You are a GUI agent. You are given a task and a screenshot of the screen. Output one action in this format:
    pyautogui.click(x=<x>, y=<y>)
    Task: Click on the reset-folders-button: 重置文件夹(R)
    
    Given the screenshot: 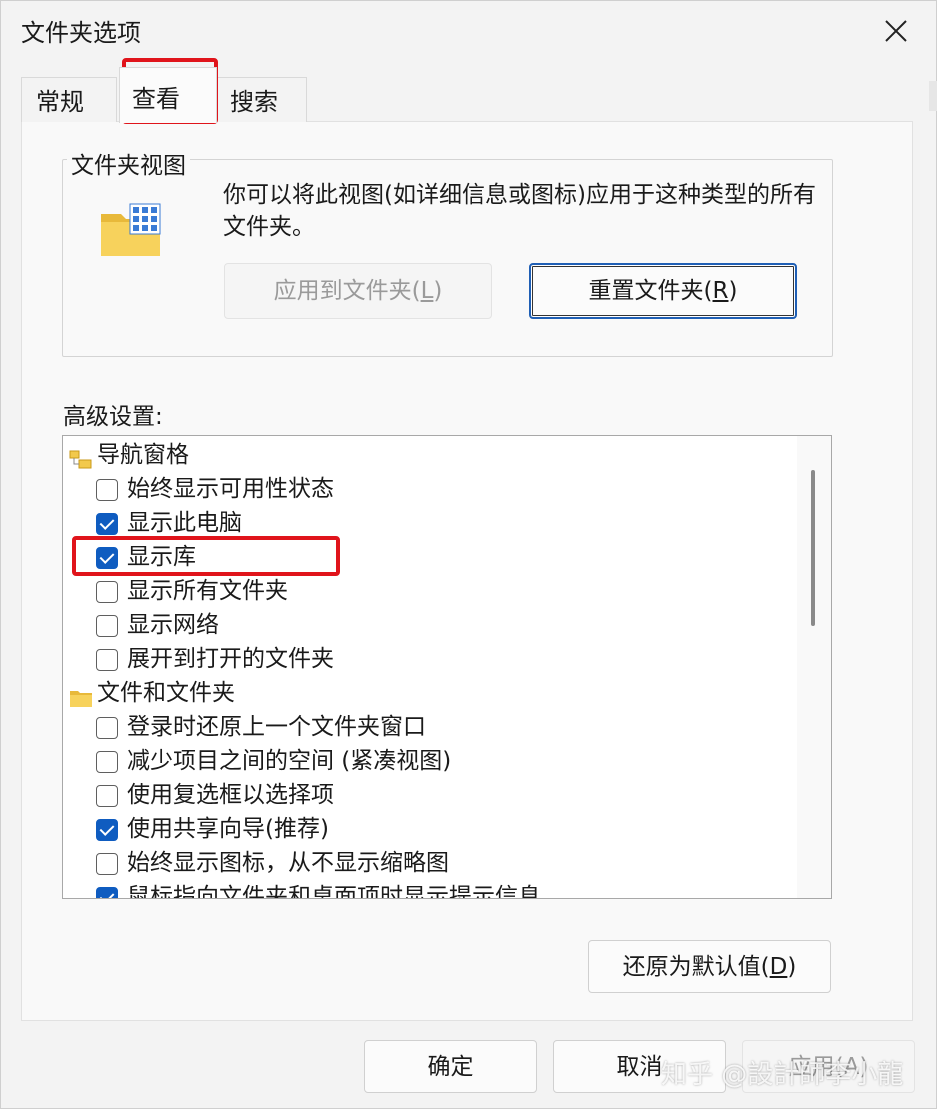 What is the action you would take?
    pyautogui.click(x=663, y=291)
    